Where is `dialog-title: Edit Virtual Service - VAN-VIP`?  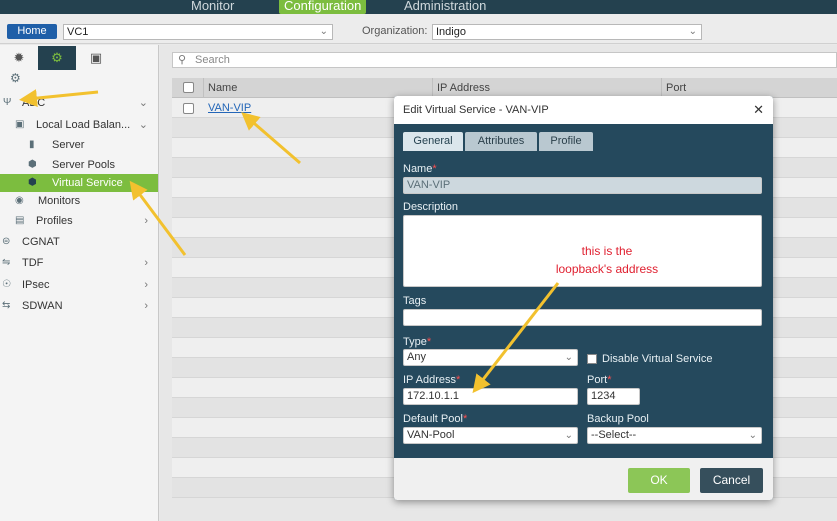 dialog-title: Edit Virtual Service - VAN-VIP is located at coordinates (476, 110).